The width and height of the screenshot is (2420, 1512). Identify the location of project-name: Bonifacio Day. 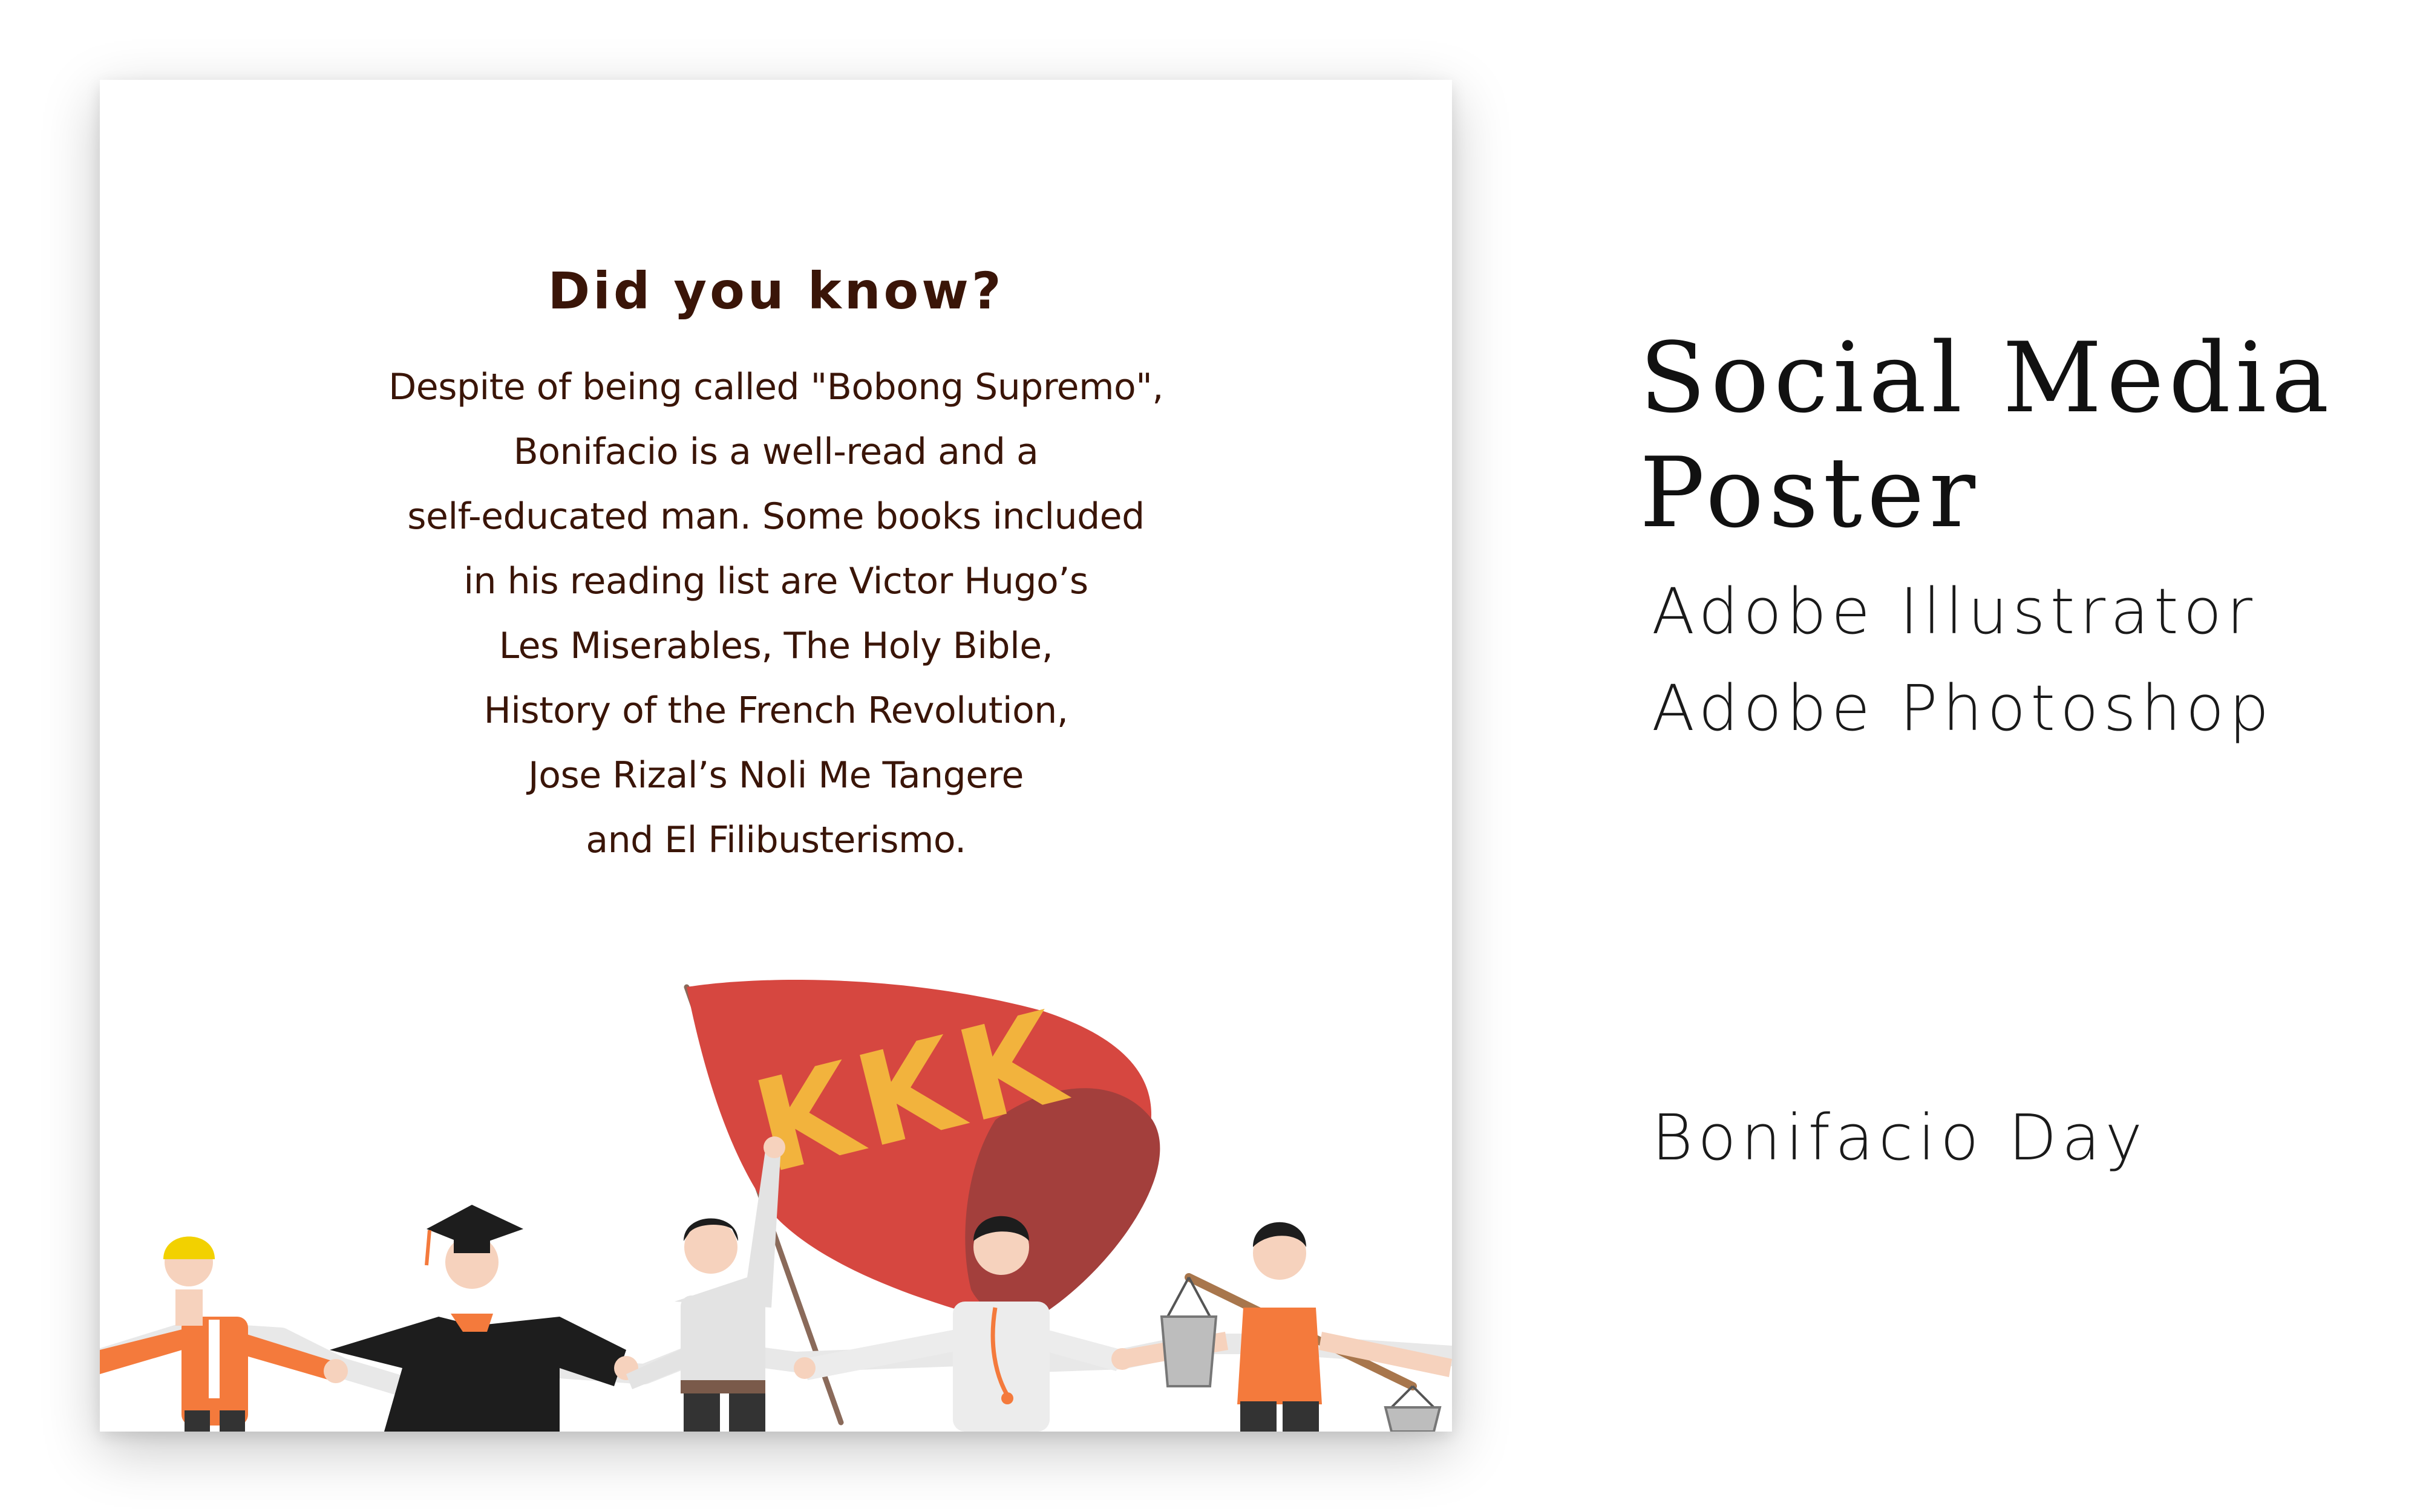
(1899, 1138).